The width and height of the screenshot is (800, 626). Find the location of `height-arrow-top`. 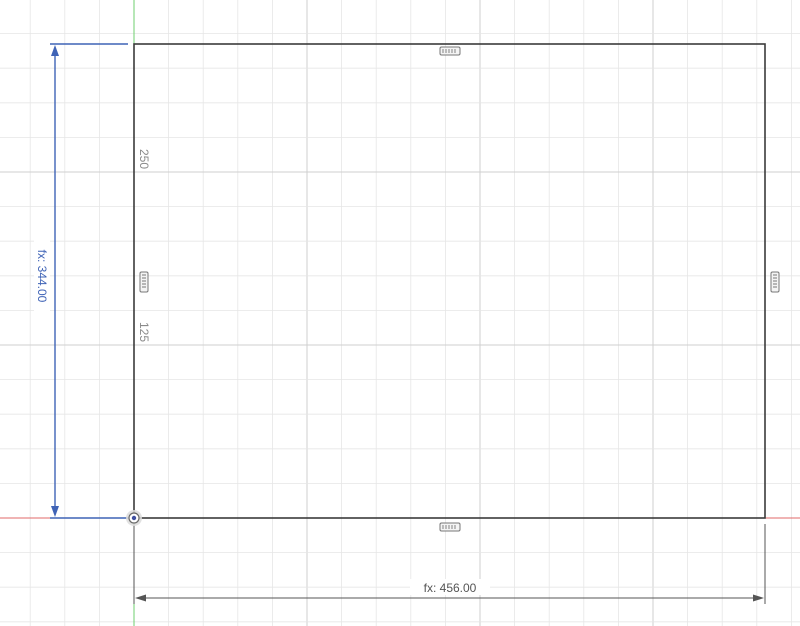

height-arrow-top is located at coordinates (55, 50).